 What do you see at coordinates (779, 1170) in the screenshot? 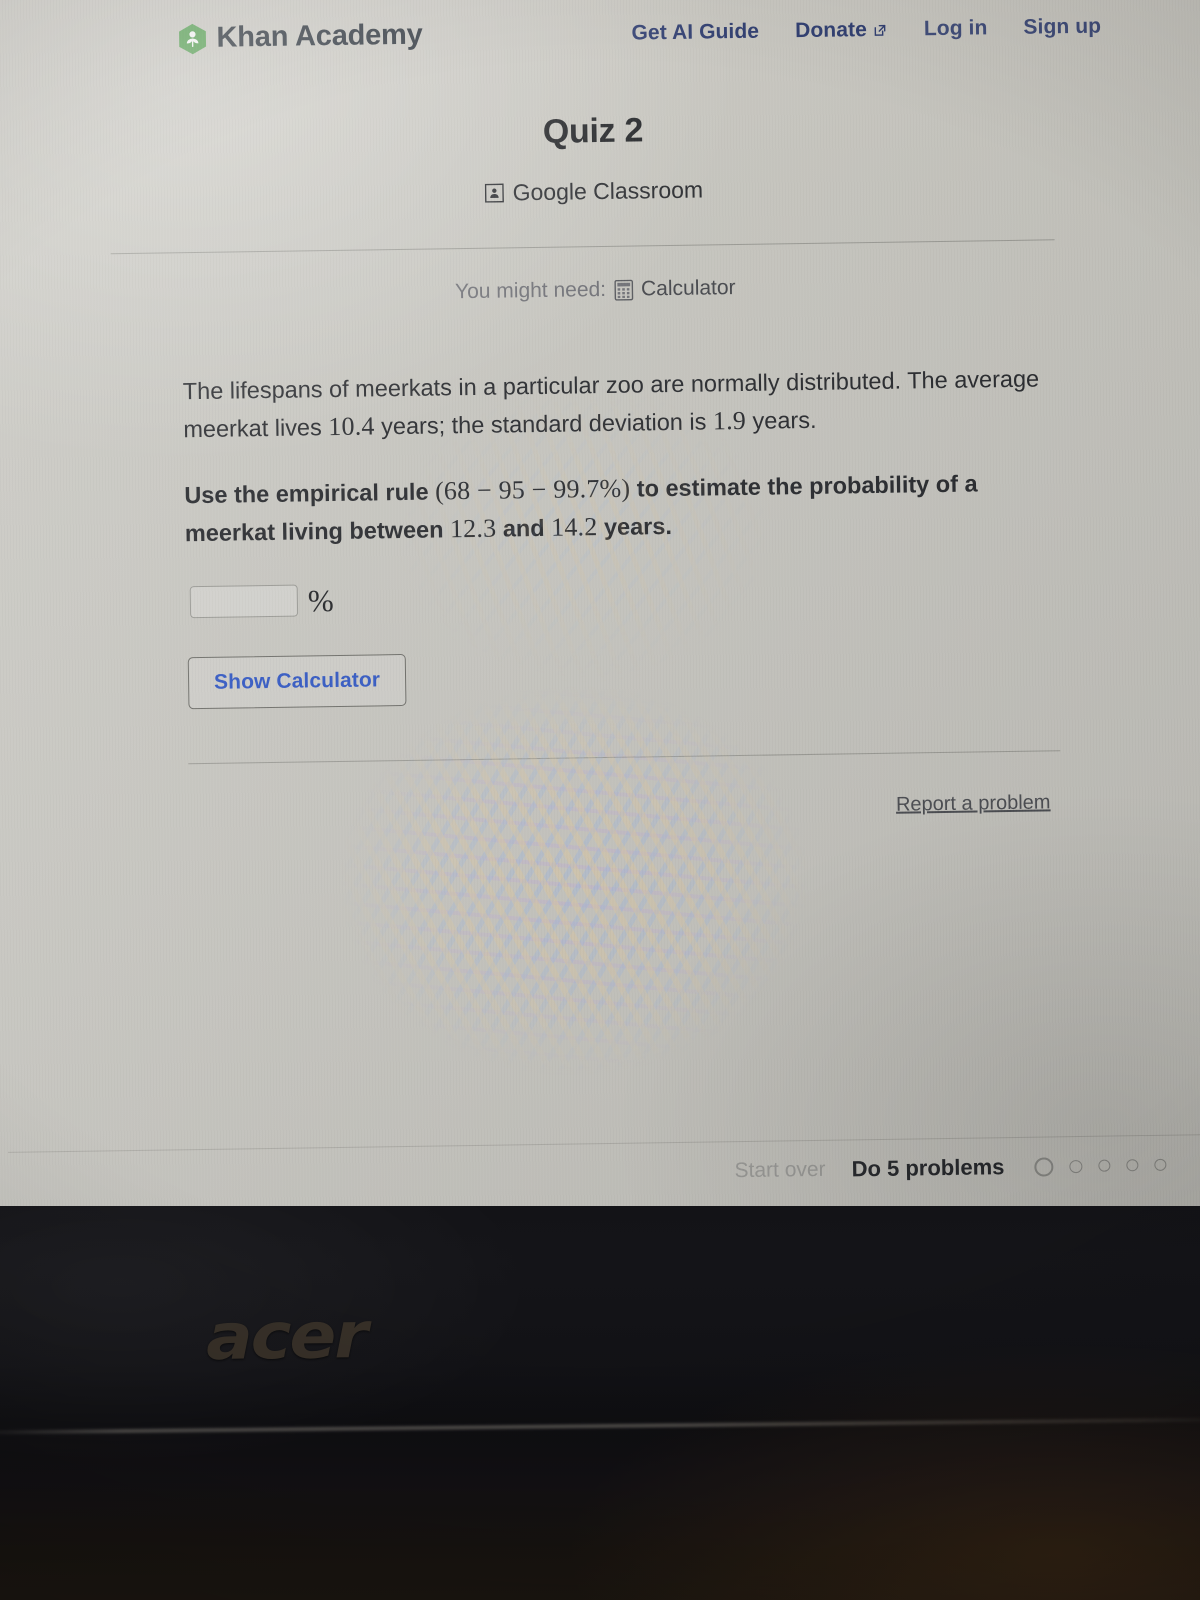
I see `start-over-button: Start over` at bounding box center [779, 1170].